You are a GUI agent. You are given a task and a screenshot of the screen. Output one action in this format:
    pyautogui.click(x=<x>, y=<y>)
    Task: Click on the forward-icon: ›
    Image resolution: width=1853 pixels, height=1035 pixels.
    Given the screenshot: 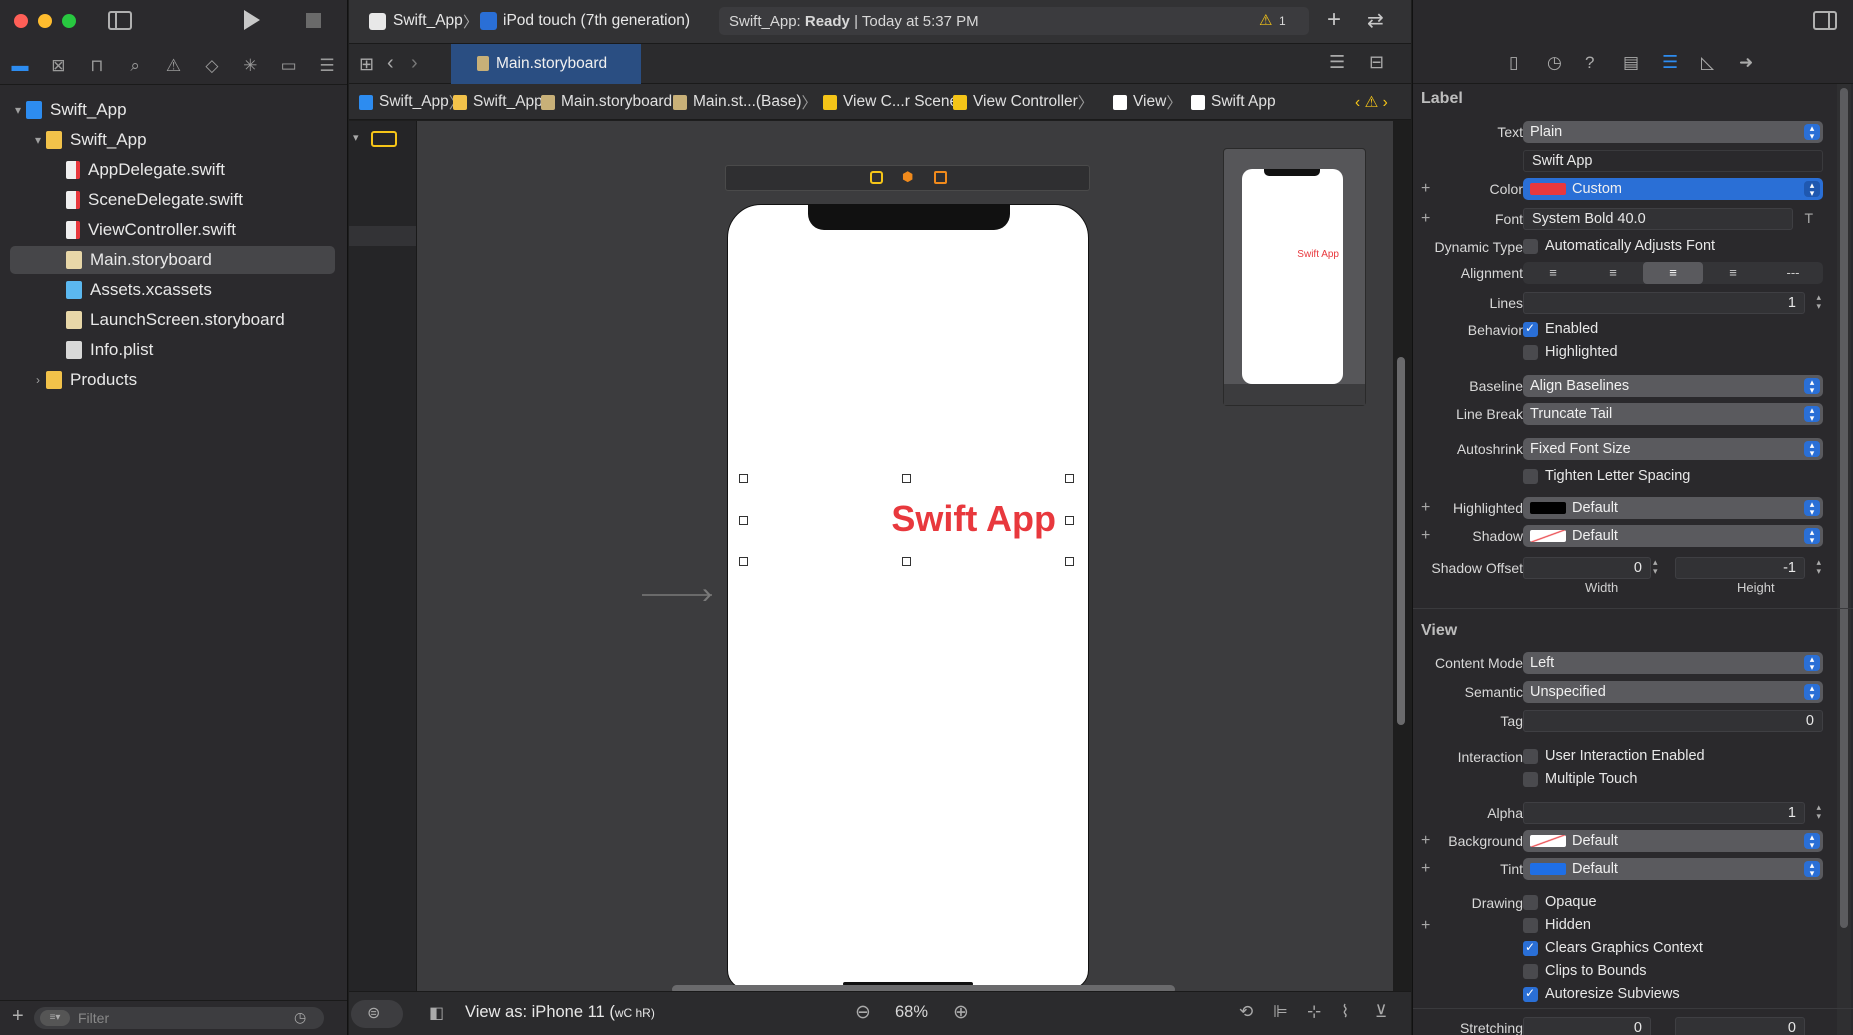 What is the action you would take?
    pyautogui.click(x=414, y=63)
    